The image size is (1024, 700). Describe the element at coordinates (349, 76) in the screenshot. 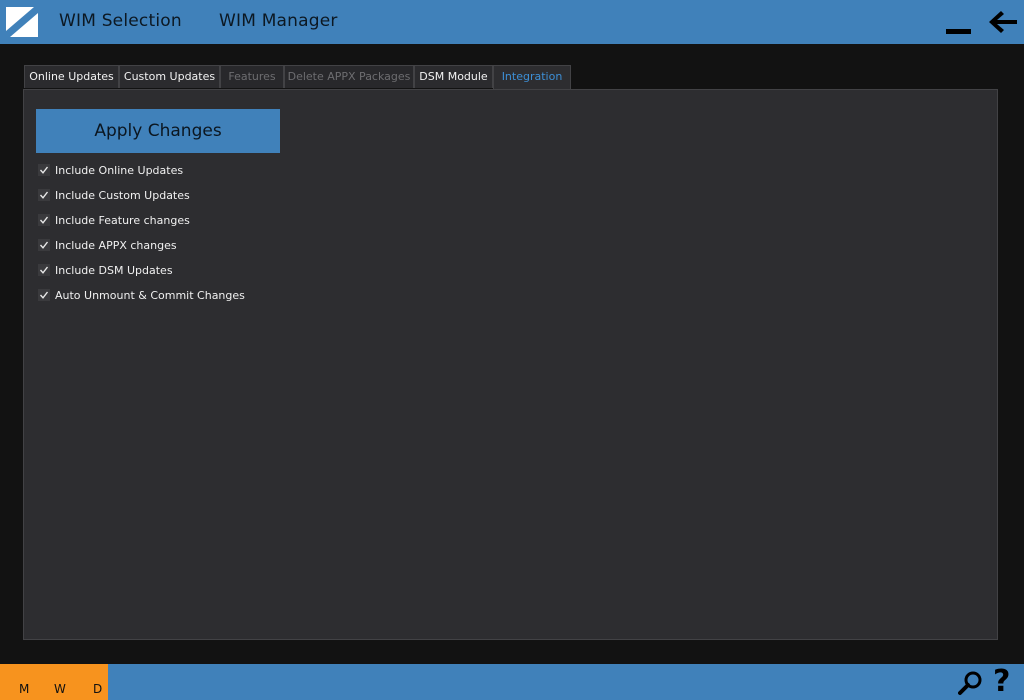

I see `tab-delete-appx-packages: Delete APPX Packages` at that location.